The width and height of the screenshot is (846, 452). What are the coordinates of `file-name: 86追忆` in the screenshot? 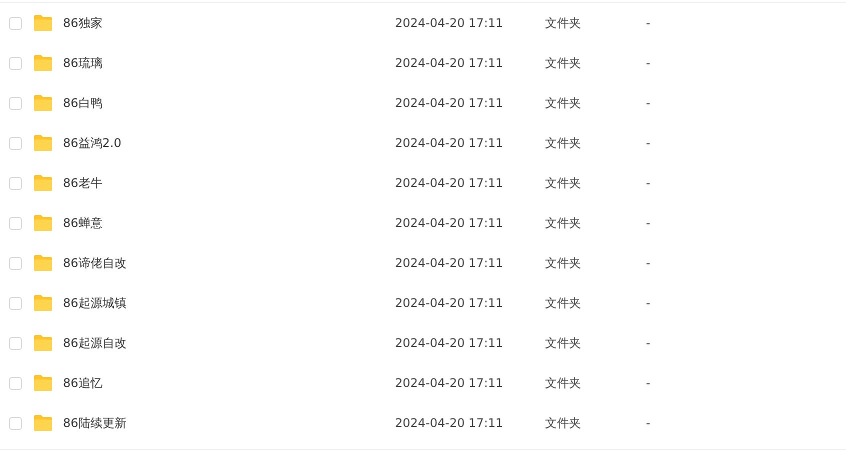 It's located at (82, 383).